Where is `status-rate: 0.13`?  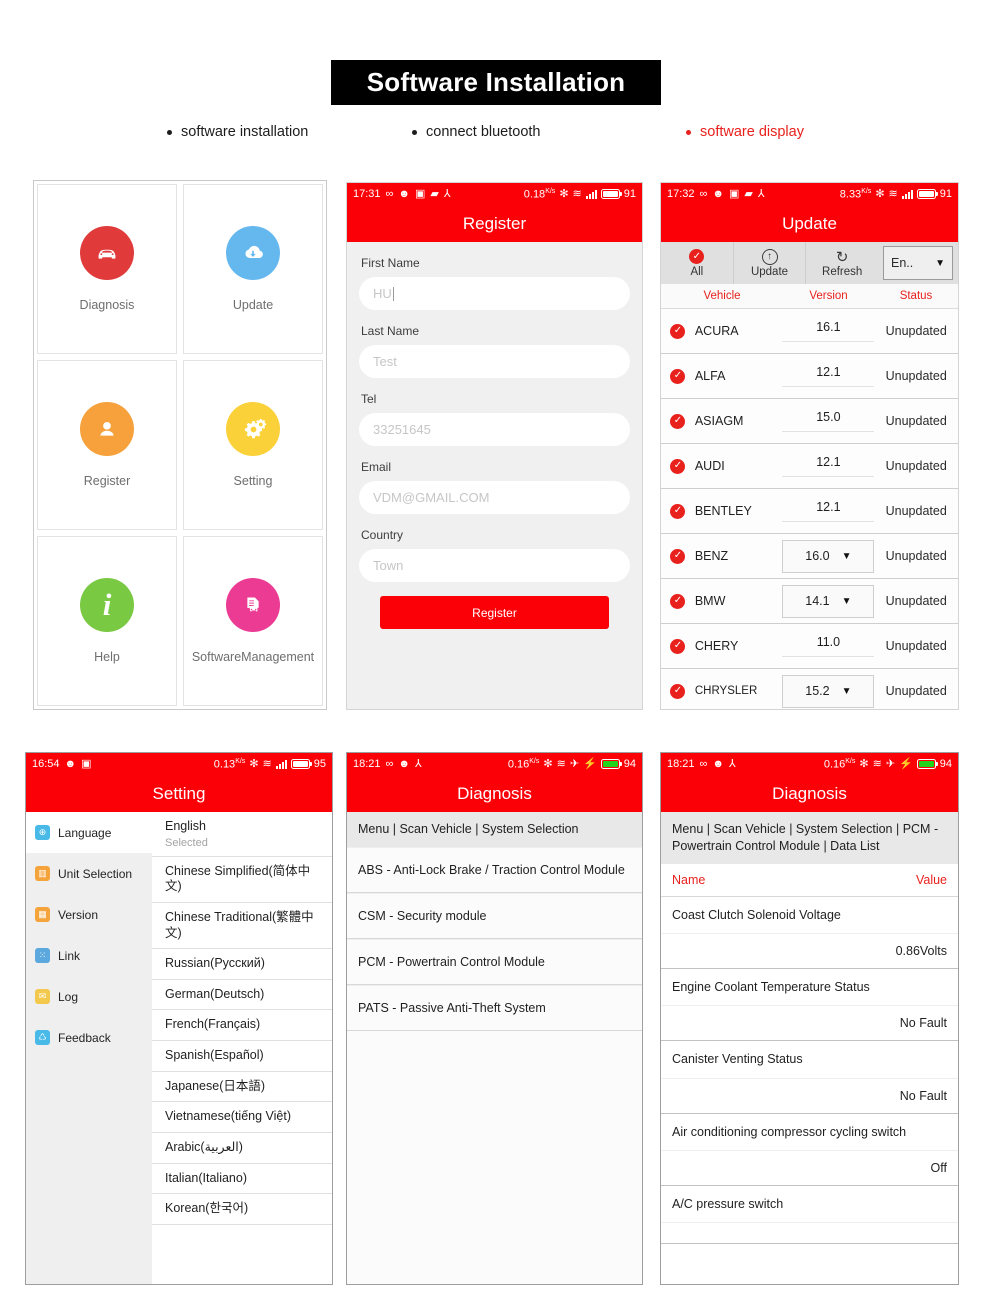
status-rate: 0.13 is located at coordinates (224, 764).